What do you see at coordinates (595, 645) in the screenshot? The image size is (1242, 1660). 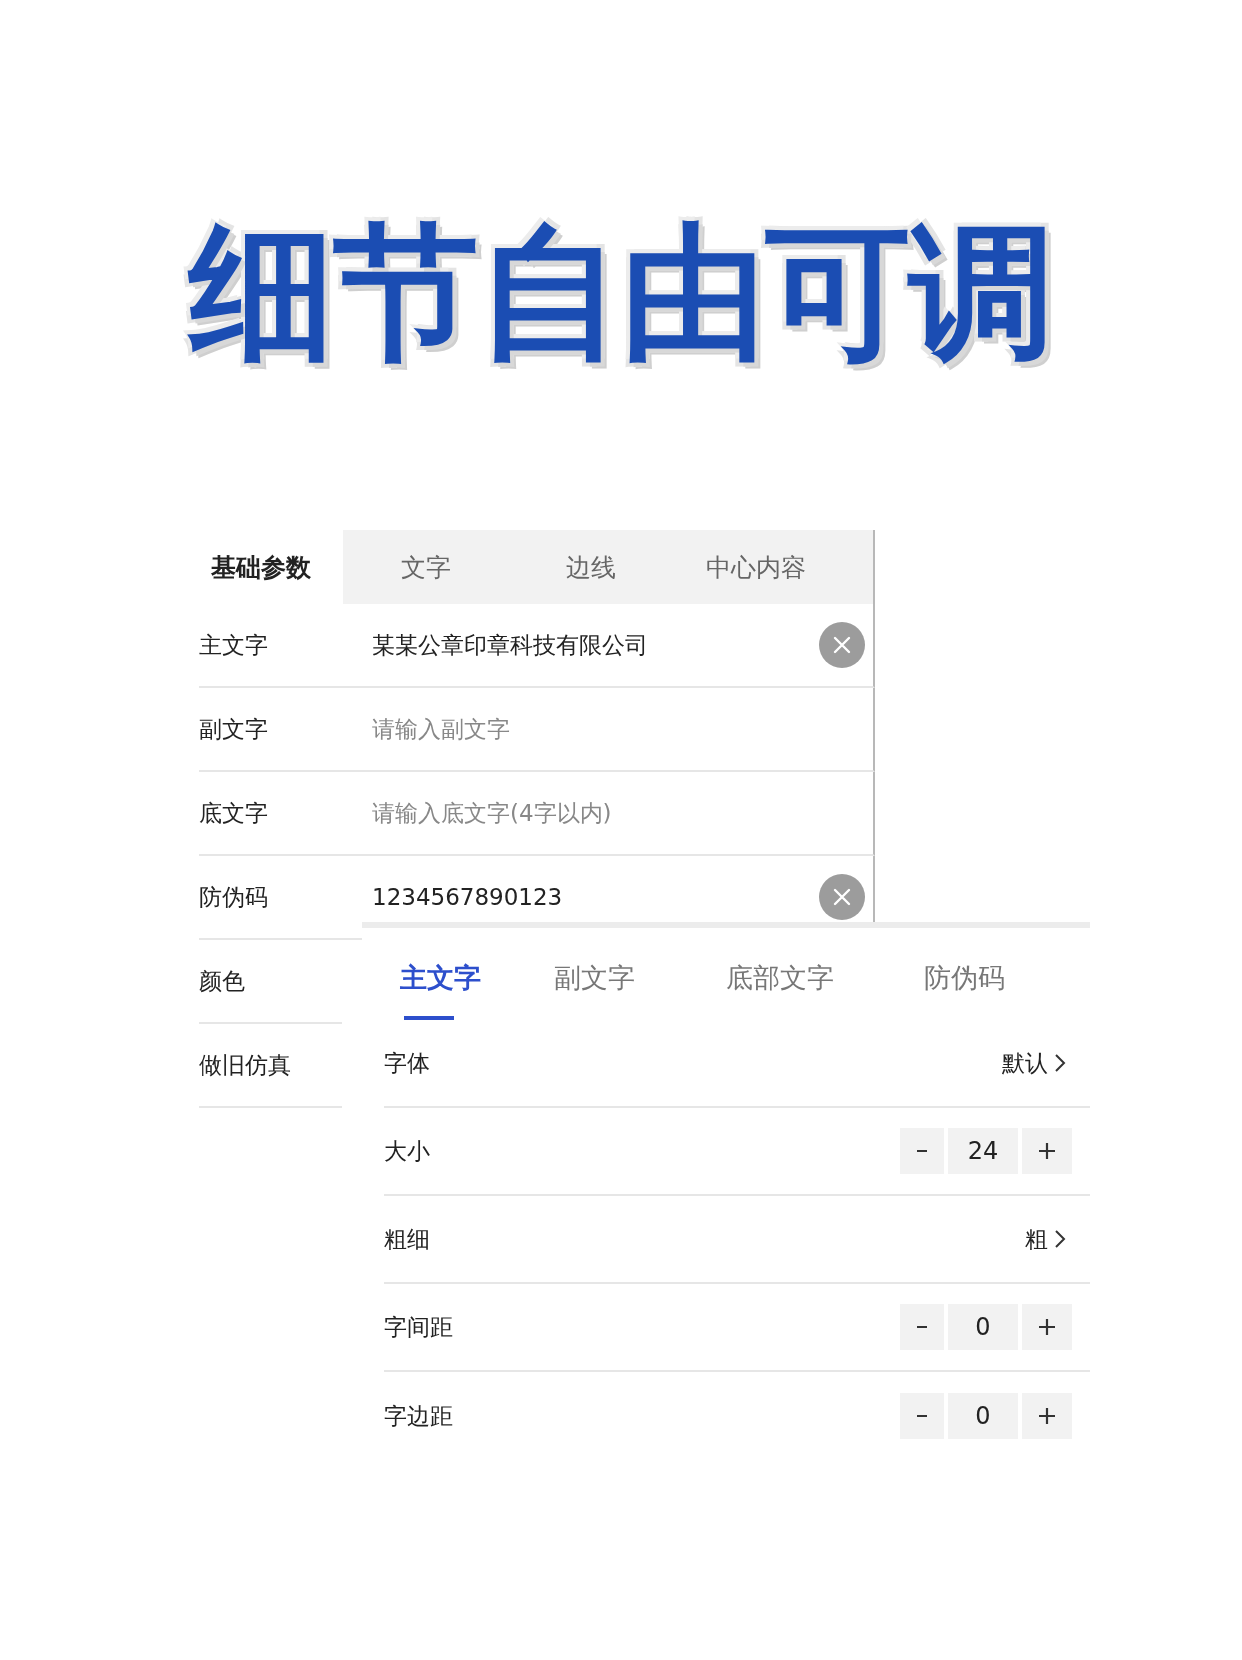 I see `input-field: 某某公章印章科技有限公司` at bounding box center [595, 645].